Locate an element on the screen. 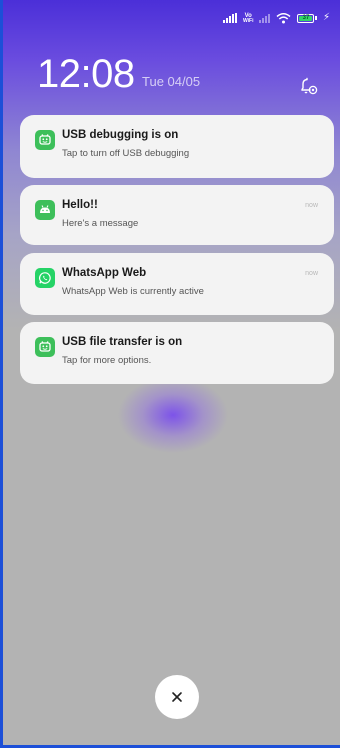 The width and height of the screenshot is (340, 748). clear-notifications-button is located at coordinates (177, 697).